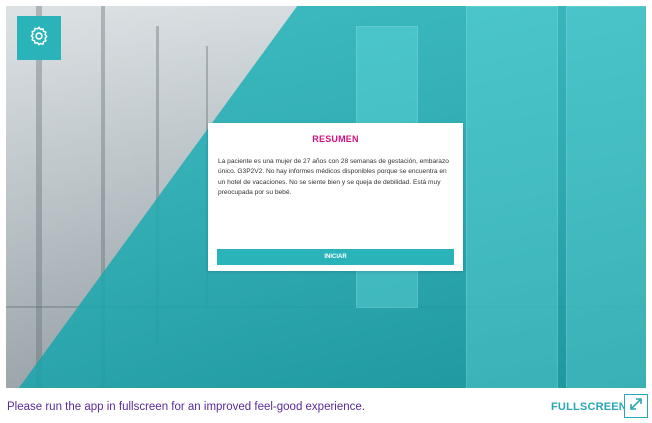  What do you see at coordinates (589, 407) in the screenshot?
I see `fullscreen-label: FULLSCREEN` at bounding box center [589, 407].